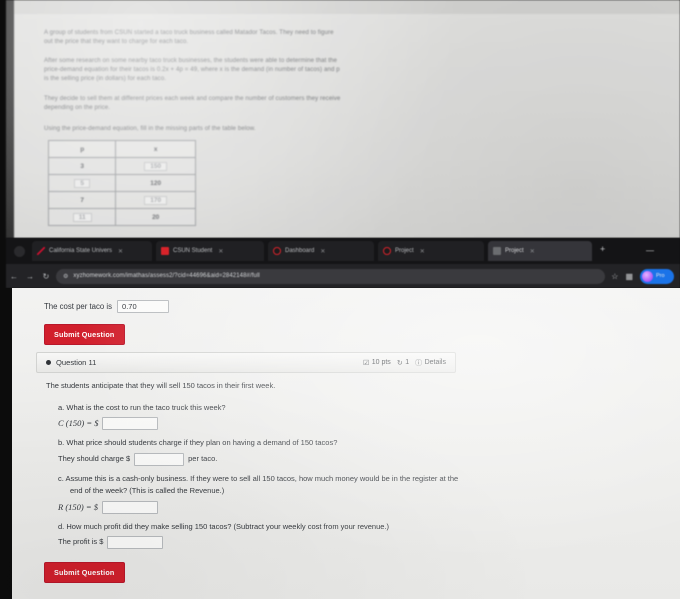  Describe the element at coordinates (46, 276) in the screenshot. I see `reload-icon: ↻` at that location.